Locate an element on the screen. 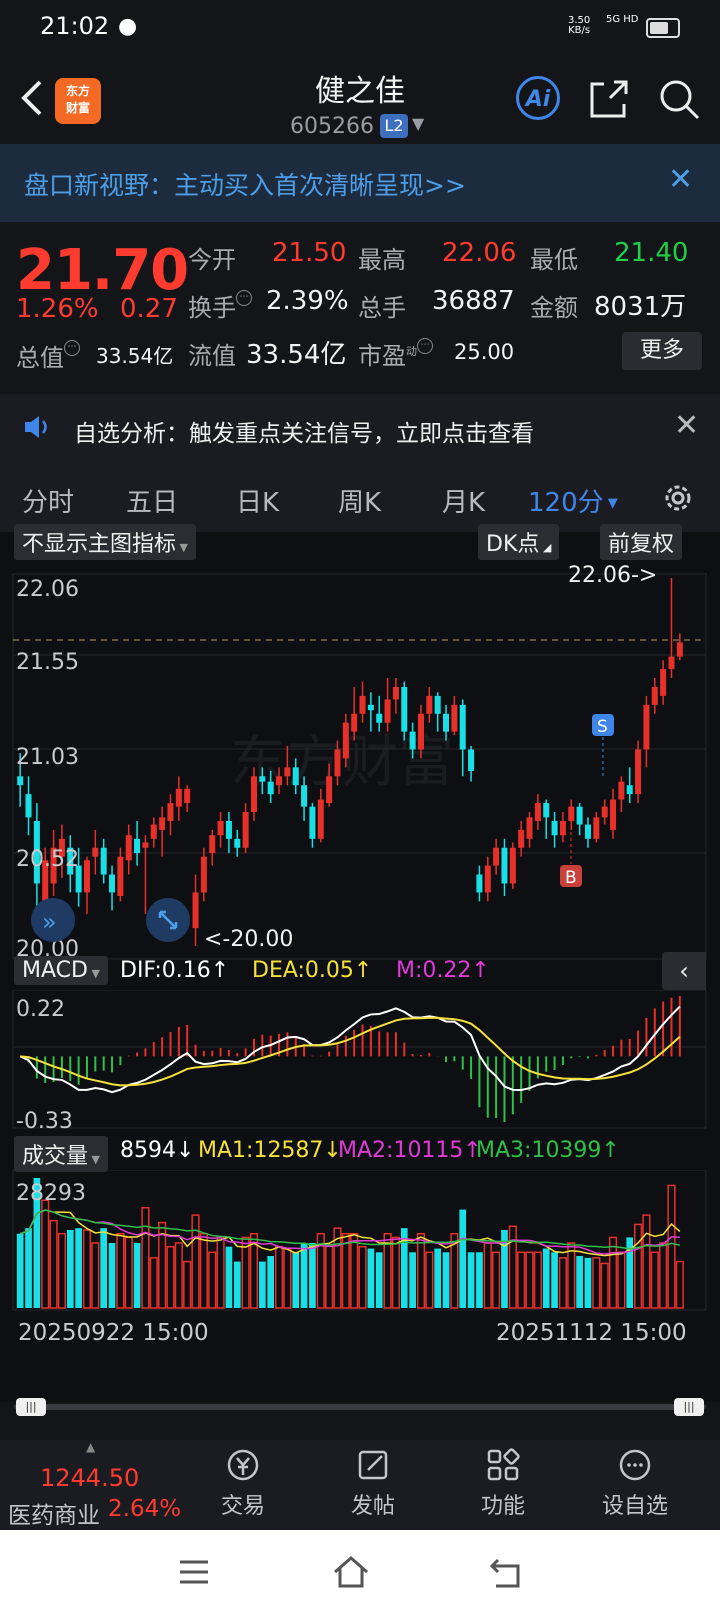  fullscreen-button is located at coordinates (168, 920).